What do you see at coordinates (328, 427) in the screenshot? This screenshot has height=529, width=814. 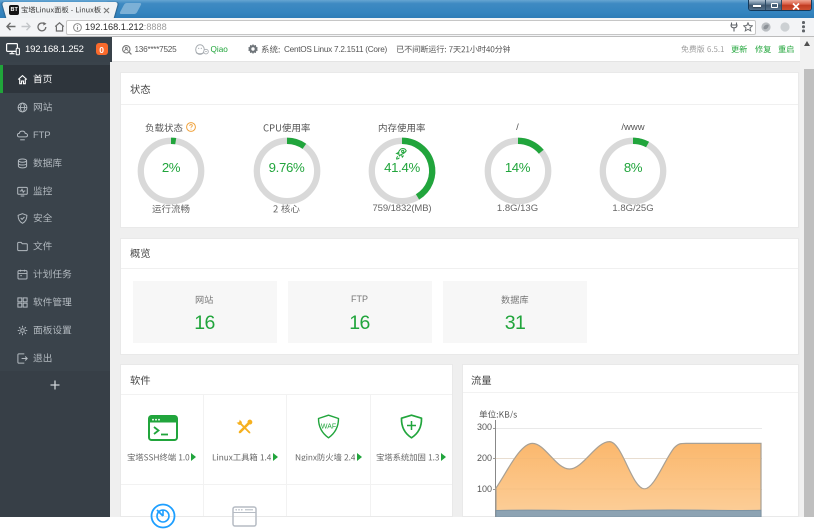 I see `svg-text: WAF` at bounding box center [328, 427].